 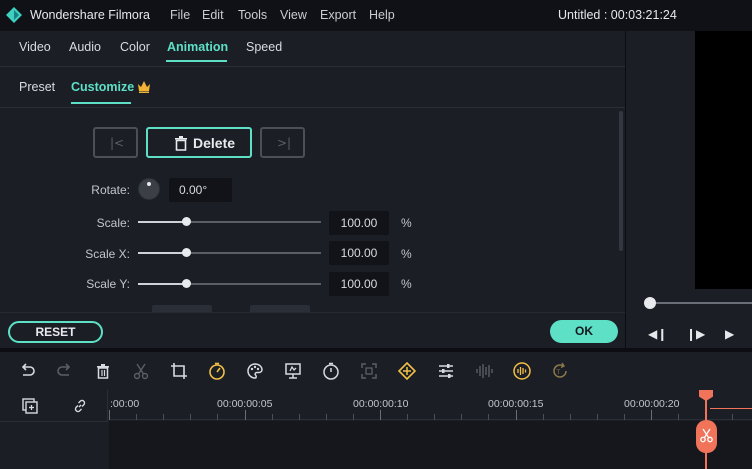 I want to click on svg-text: T, so click(x=558, y=372).